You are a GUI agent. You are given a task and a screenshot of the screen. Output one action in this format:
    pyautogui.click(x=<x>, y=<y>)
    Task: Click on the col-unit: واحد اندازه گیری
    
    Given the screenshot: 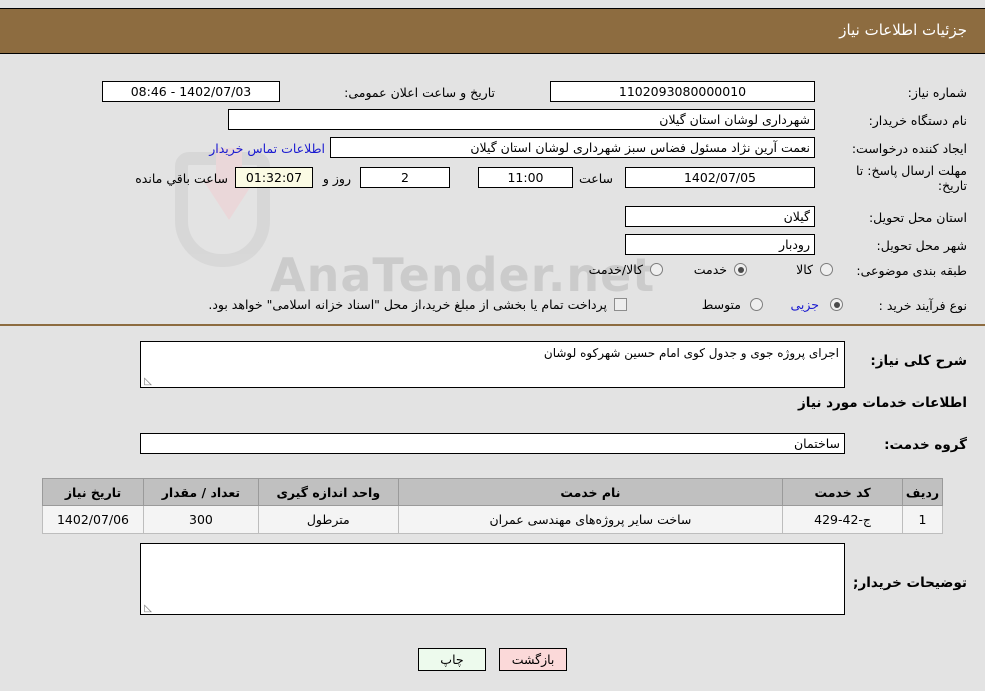 What is the action you would take?
    pyautogui.click(x=328, y=492)
    